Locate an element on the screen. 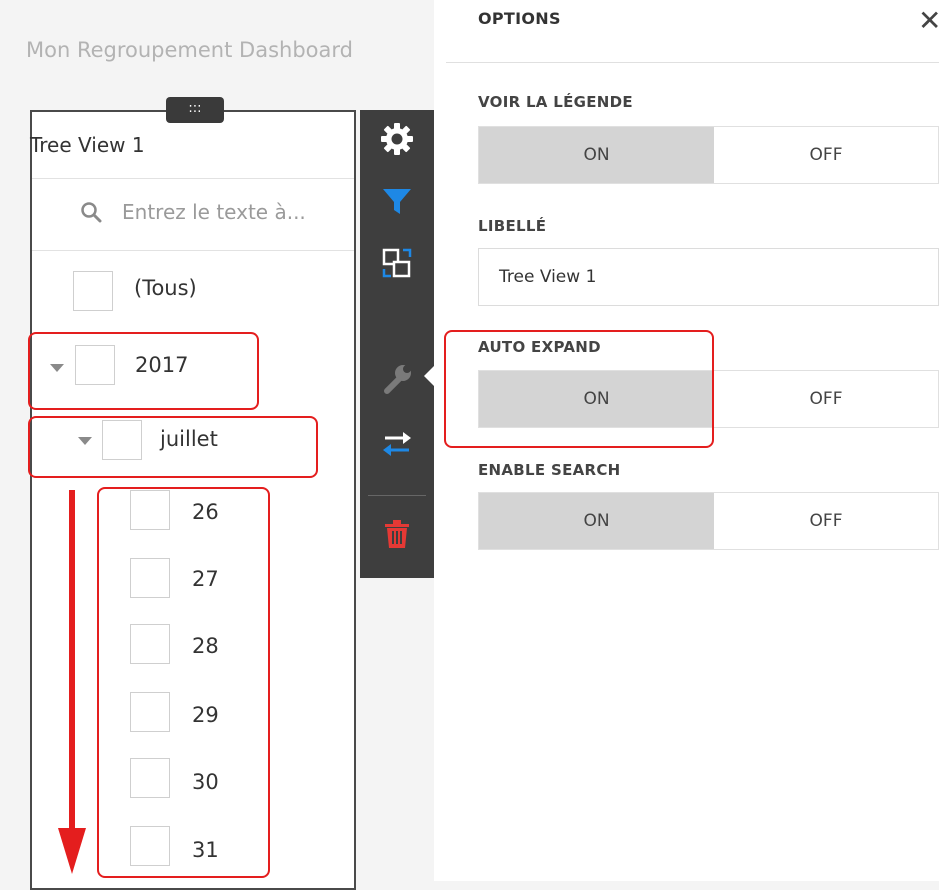 This screenshot has height=890, width=939. widget-title: Tree View 1 is located at coordinates (87, 145).